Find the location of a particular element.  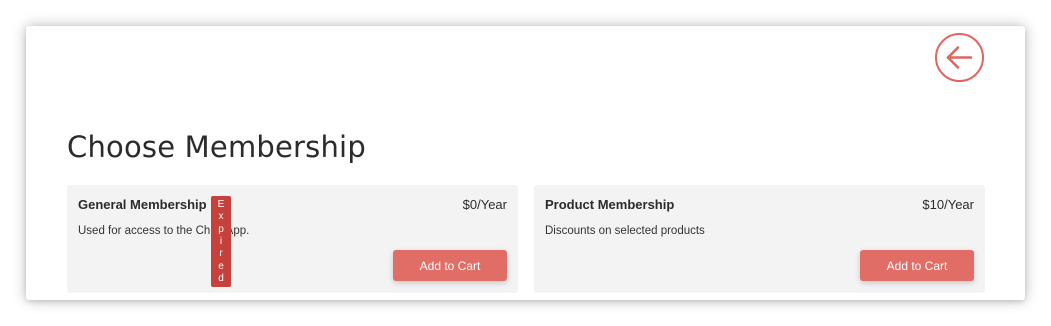

badge-letter: p is located at coordinates (221, 229).